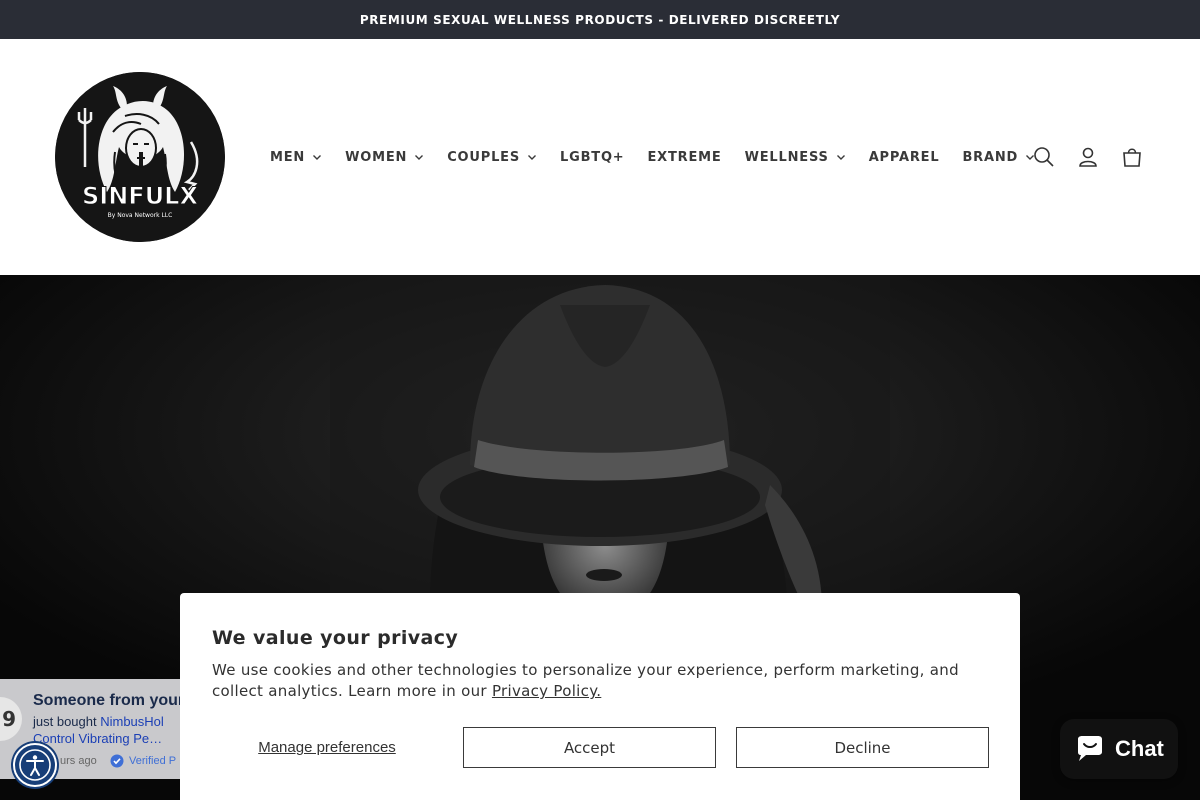  I want to click on accessibility-icon, so click(35, 765).